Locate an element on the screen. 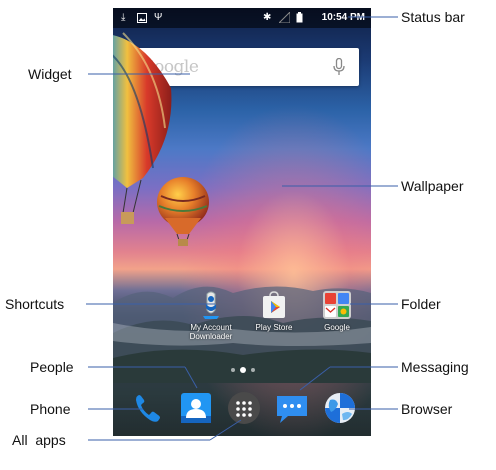 This screenshot has height=470, width=496. callout-all-apps: All apps is located at coordinates (39, 440).